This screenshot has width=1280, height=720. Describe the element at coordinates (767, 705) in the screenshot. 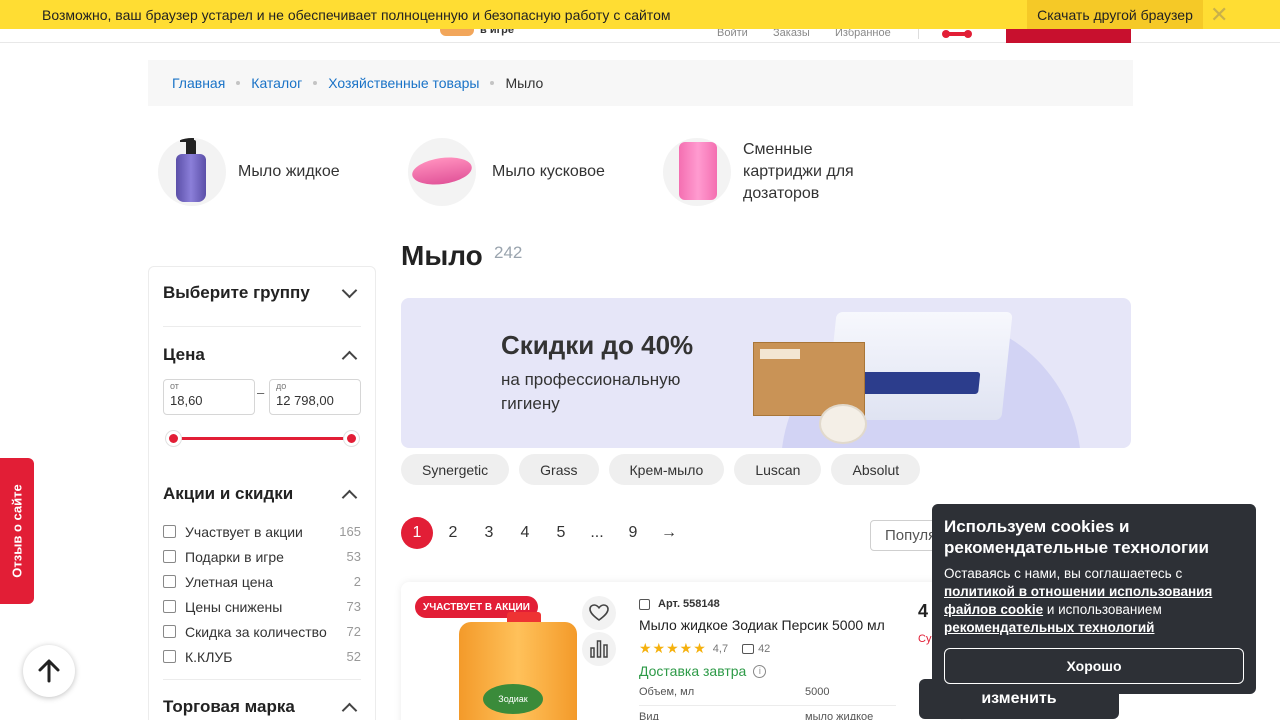

I see `divider` at that location.